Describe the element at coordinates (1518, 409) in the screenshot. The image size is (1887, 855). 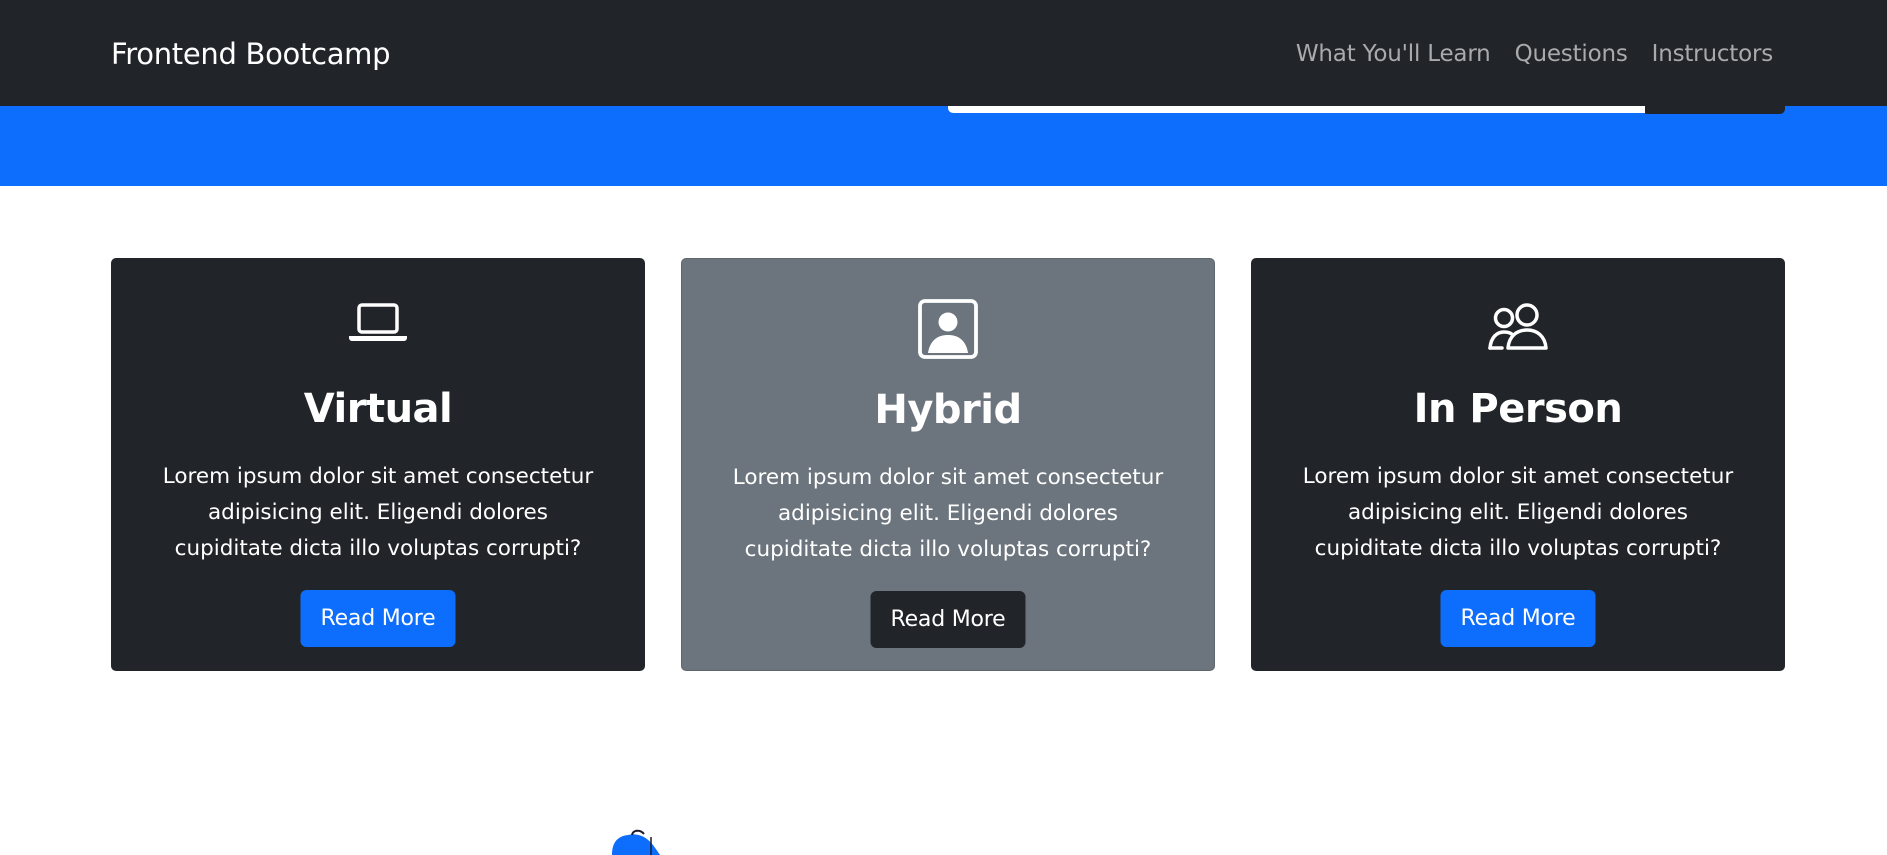
I see `card-title: In Person` at that location.